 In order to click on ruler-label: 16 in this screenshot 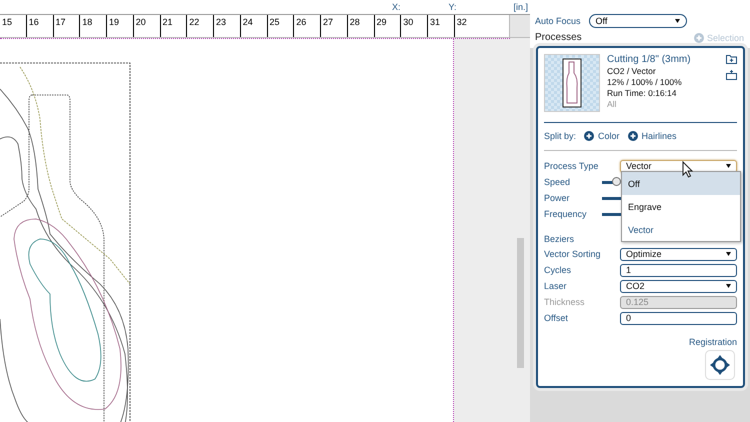, I will do `click(33, 22)`.